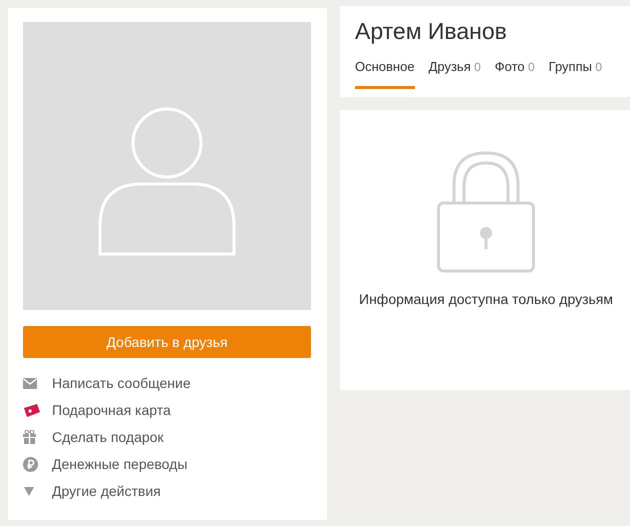 The height and width of the screenshot is (526, 630). Describe the element at coordinates (30, 464) in the screenshot. I see `ruble-icon` at that location.